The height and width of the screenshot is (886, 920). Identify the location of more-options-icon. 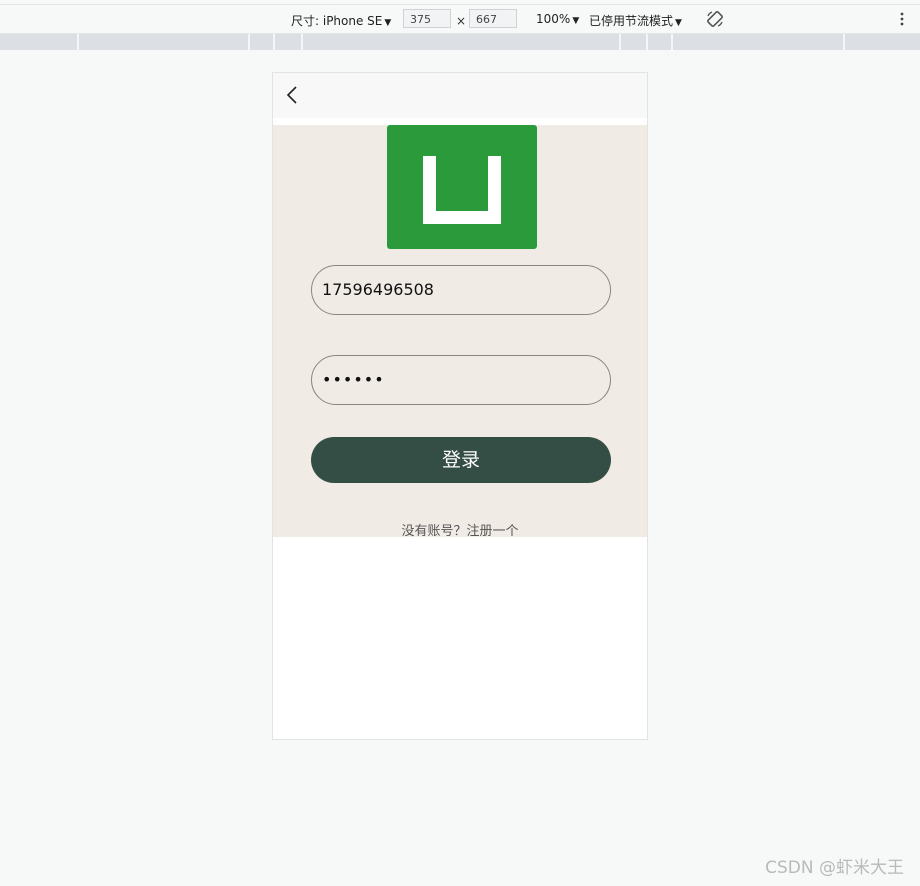
(902, 19).